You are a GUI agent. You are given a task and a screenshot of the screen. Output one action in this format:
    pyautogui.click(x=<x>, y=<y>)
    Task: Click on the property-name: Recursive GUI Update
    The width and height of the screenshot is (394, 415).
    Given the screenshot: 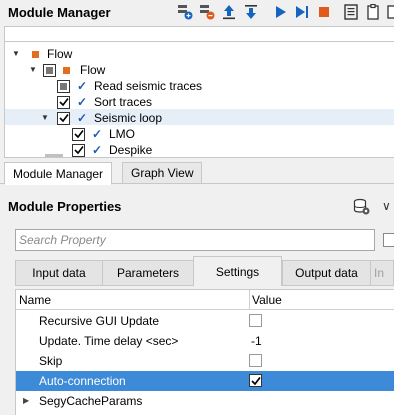 What is the action you would take?
    pyautogui.click(x=99, y=321)
    